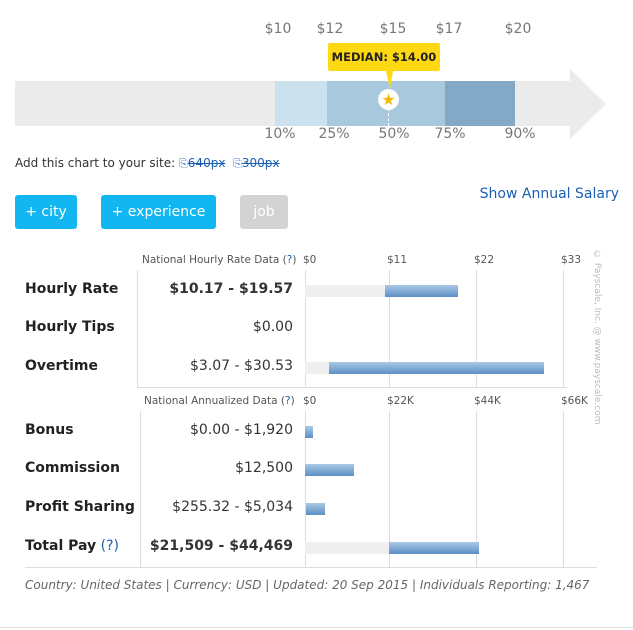 This screenshot has width=633, height=630. Describe the element at coordinates (330, 29) in the screenshot. I see `salary-label: $12` at that location.